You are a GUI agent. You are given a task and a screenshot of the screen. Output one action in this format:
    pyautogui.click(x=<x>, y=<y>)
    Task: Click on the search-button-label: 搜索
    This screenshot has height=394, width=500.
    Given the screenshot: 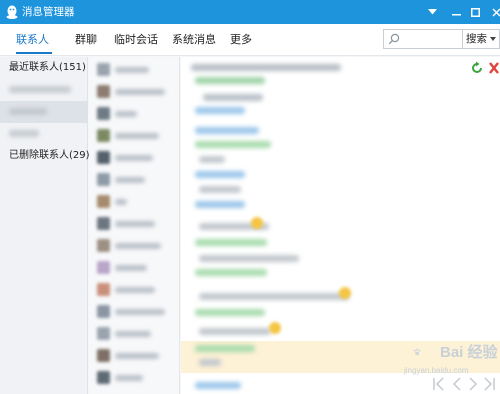 What is the action you would take?
    pyautogui.click(x=476, y=39)
    